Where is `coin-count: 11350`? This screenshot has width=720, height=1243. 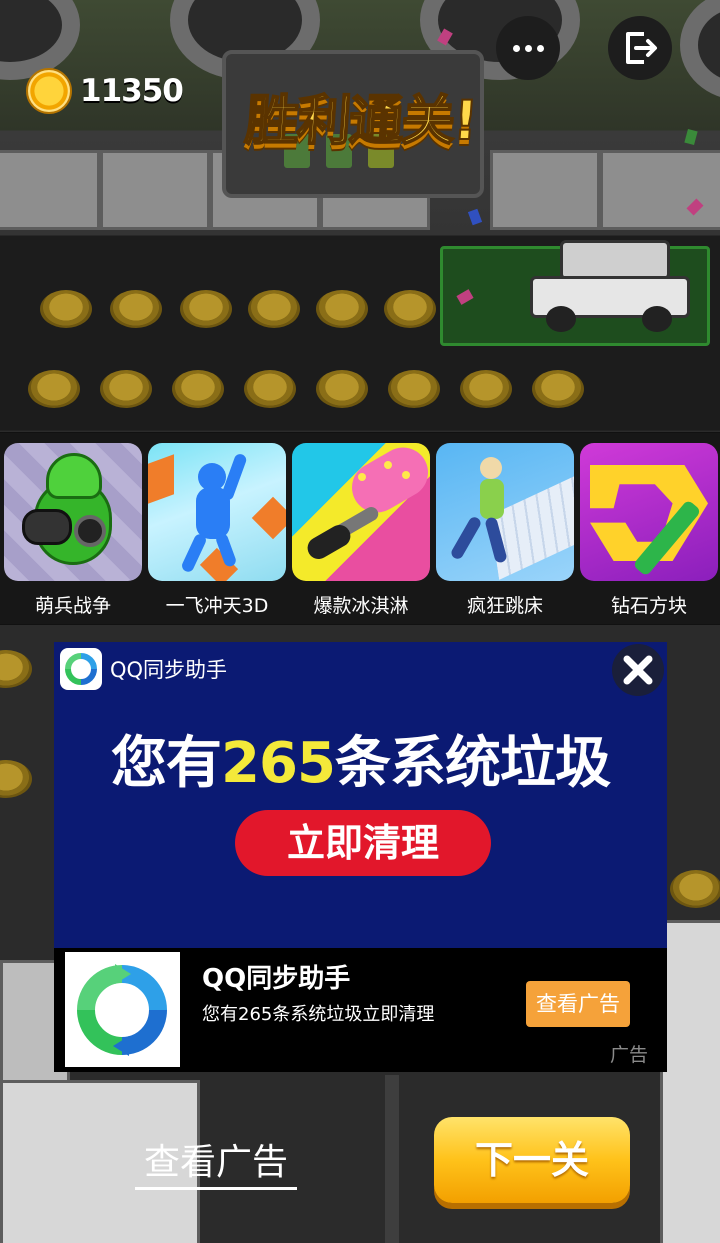 coin-count: 11350 is located at coordinates (132, 91).